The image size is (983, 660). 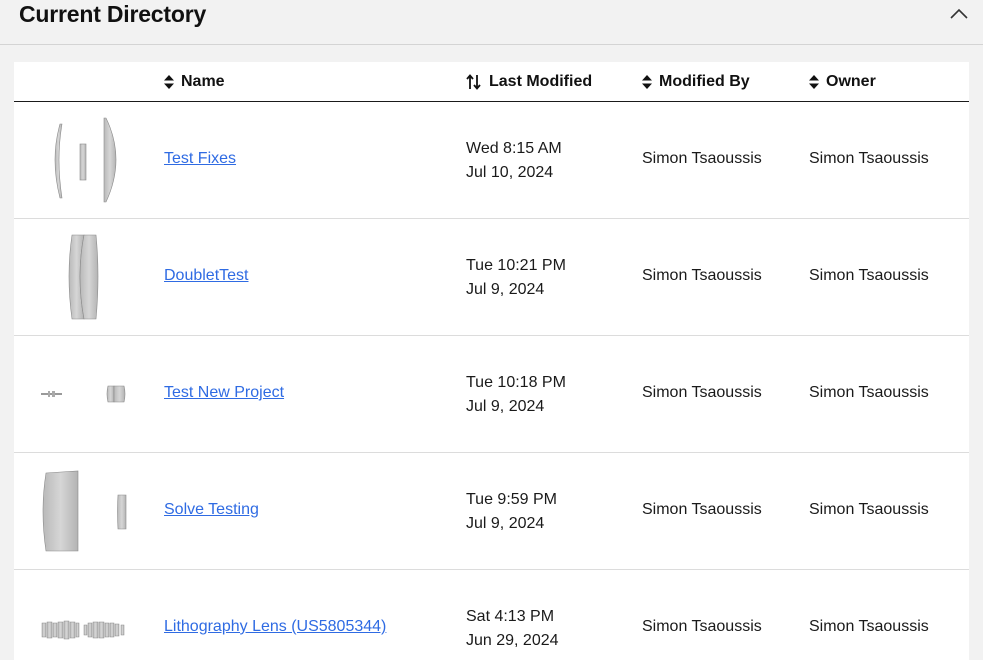 I want to click on column-header-last-modified: Last Modified, so click(x=529, y=82).